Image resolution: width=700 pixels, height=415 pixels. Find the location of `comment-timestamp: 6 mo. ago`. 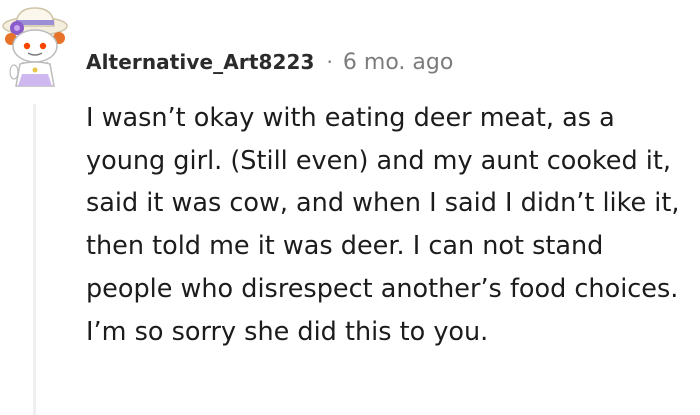

comment-timestamp: 6 mo. ago is located at coordinates (398, 62).